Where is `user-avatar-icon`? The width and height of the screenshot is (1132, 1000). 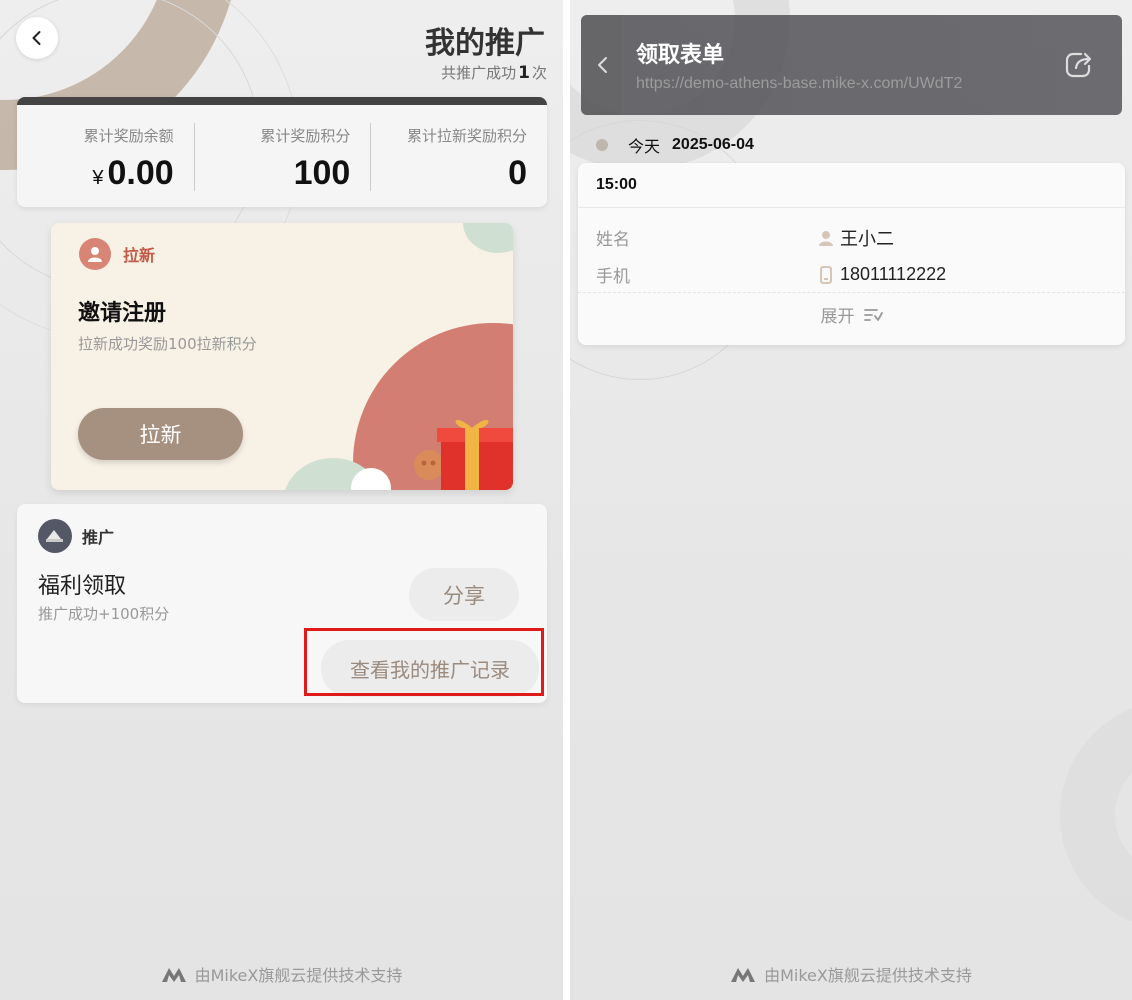 user-avatar-icon is located at coordinates (95, 254).